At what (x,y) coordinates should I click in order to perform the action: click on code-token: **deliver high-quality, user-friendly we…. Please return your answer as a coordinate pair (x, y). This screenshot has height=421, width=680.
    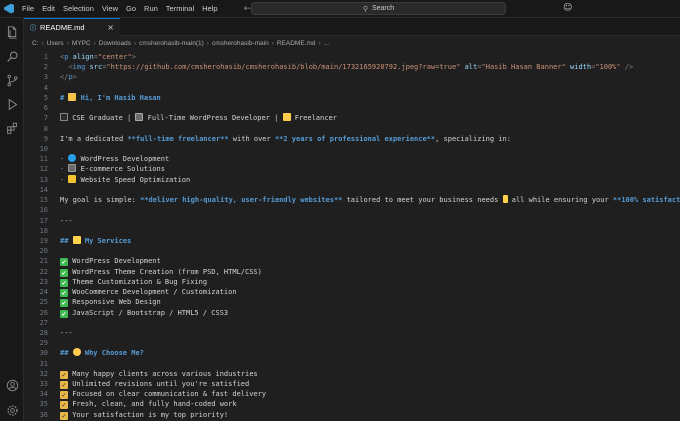
    Looking at the image, I should click on (241, 200).